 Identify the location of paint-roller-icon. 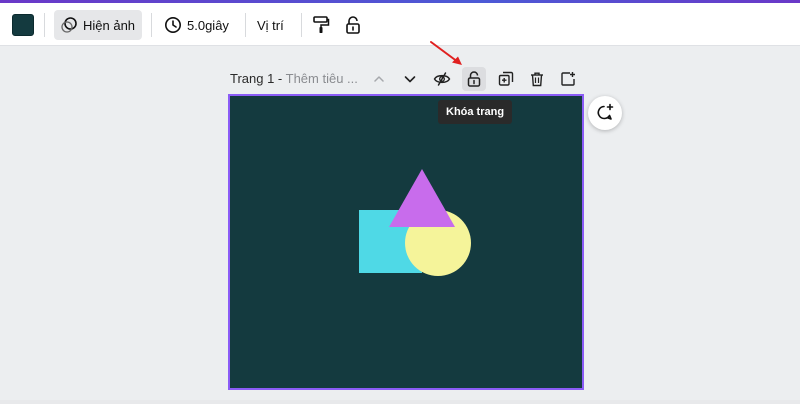
(321, 24).